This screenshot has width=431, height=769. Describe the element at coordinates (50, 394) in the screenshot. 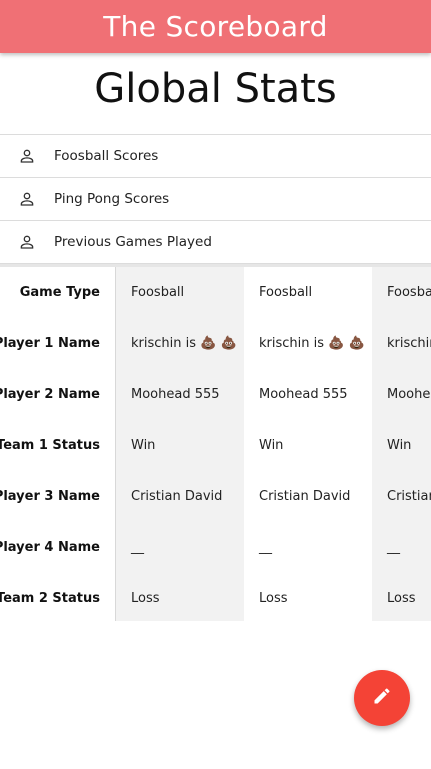

I see `row-header: Player 2 Name` at that location.